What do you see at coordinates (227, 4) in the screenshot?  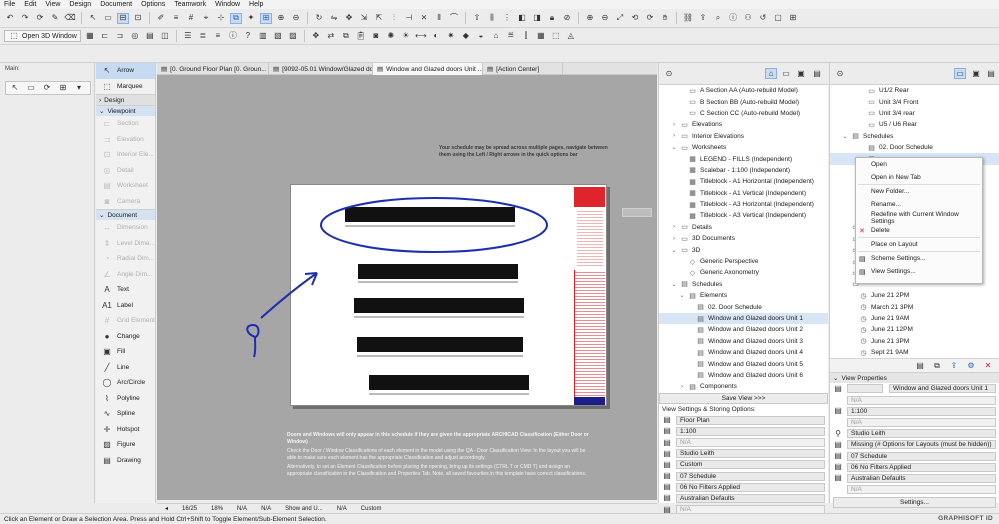 I see `menu-item-window: Window` at bounding box center [227, 4].